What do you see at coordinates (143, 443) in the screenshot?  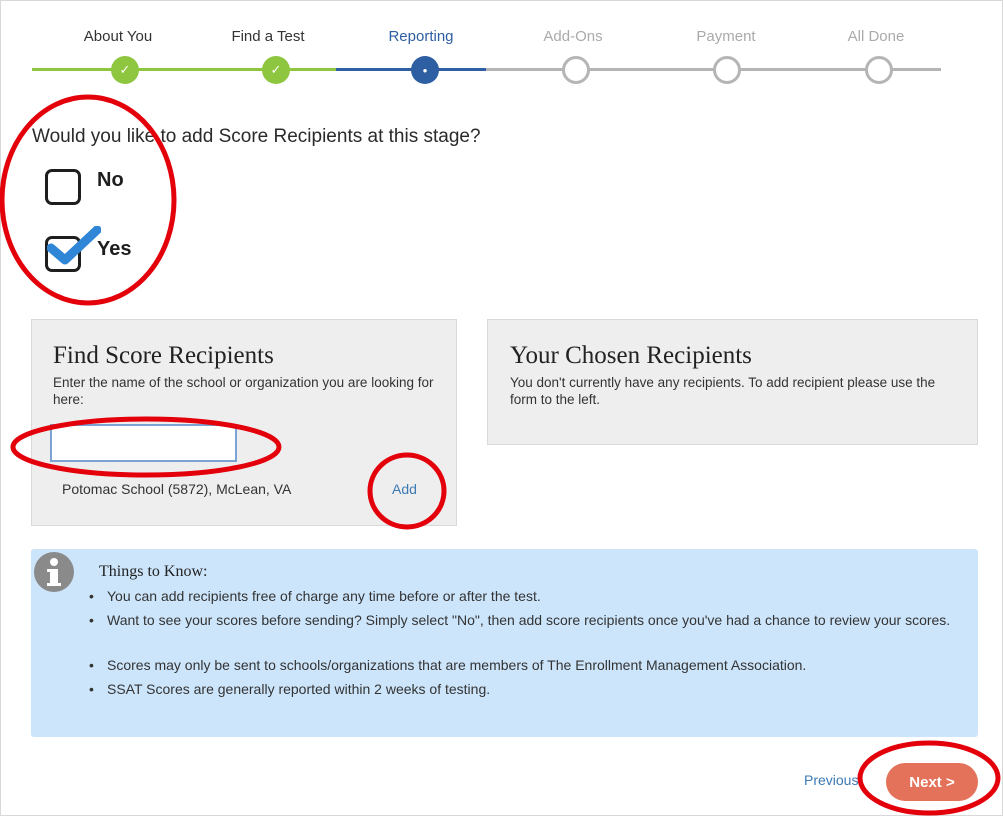 I see `school-search-input` at bounding box center [143, 443].